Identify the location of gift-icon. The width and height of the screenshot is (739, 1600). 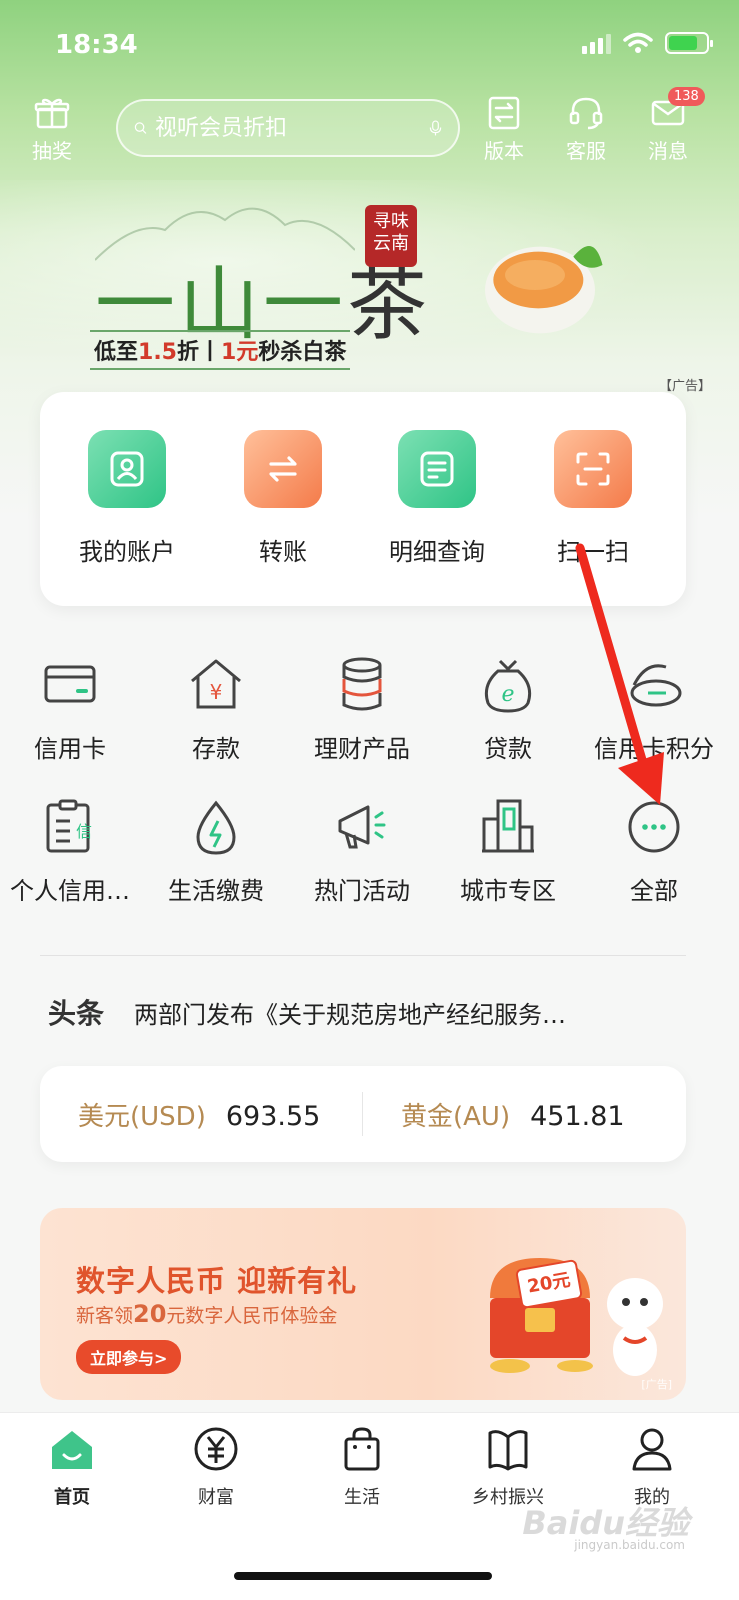
(52, 113).